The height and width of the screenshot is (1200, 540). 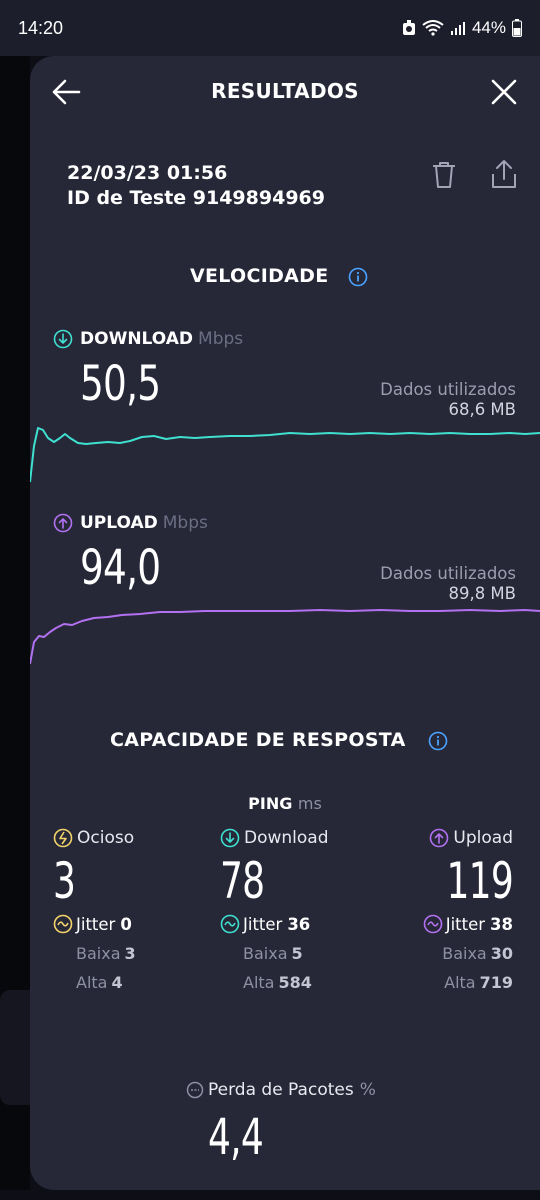 What do you see at coordinates (259, 276) in the screenshot?
I see `speed-section-title: VELOCIDADE` at bounding box center [259, 276].